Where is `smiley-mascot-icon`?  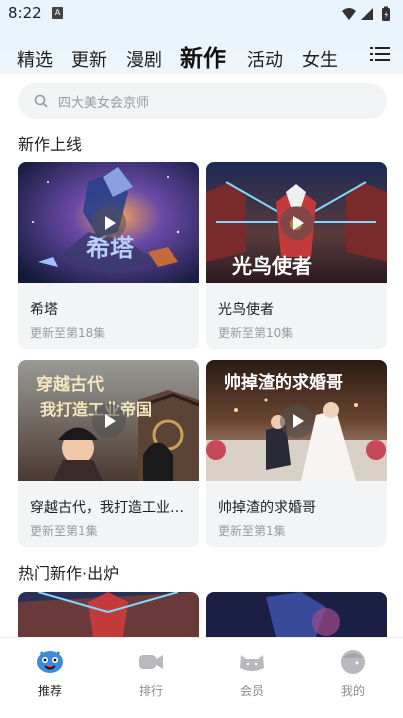
smiley-mascot-icon is located at coordinates (50, 662).